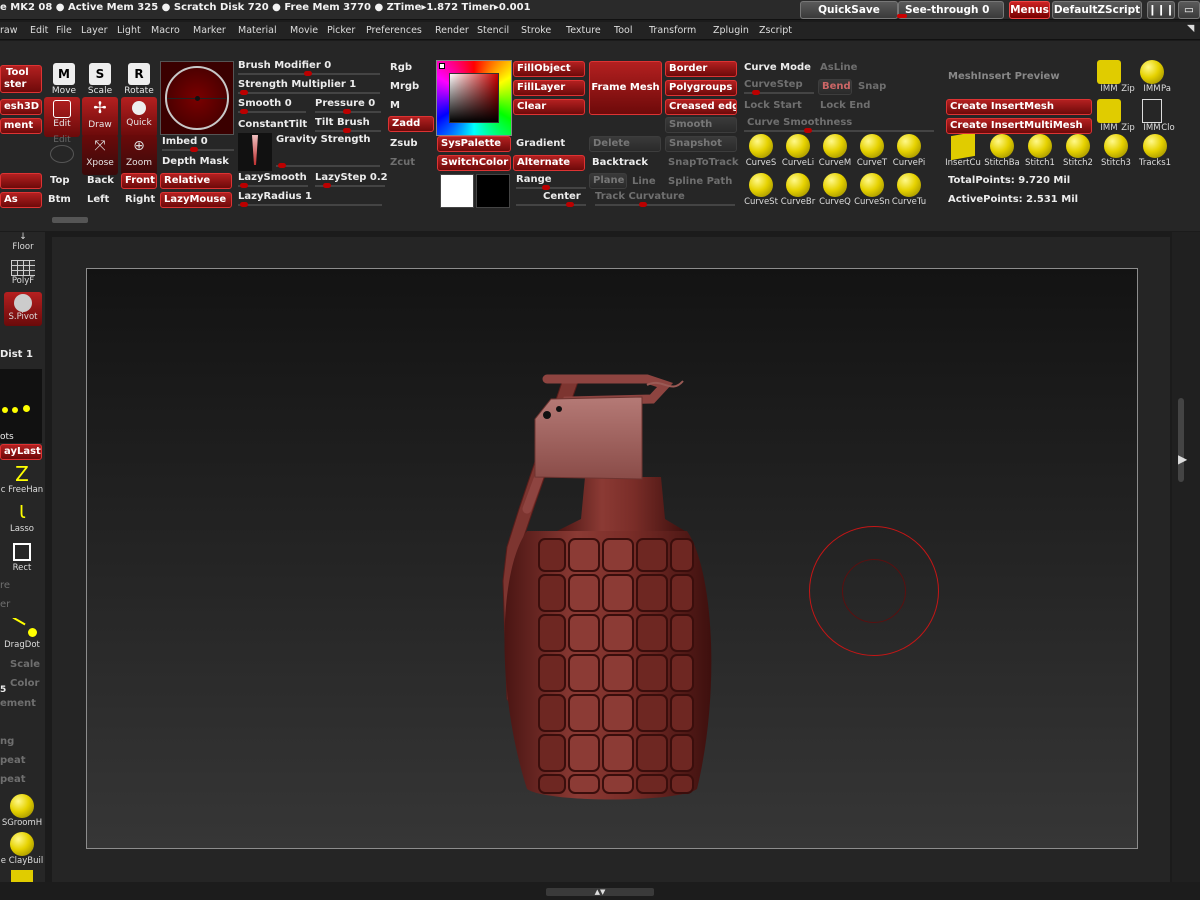 The image size is (1200, 900). Describe the element at coordinates (341, 30) in the screenshot. I see `menu-picker: Picker` at that location.